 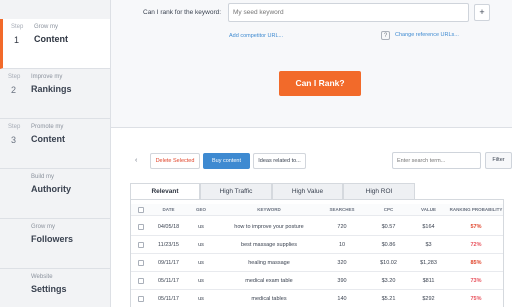 I want to click on search-input, so click(x=436, y=160).